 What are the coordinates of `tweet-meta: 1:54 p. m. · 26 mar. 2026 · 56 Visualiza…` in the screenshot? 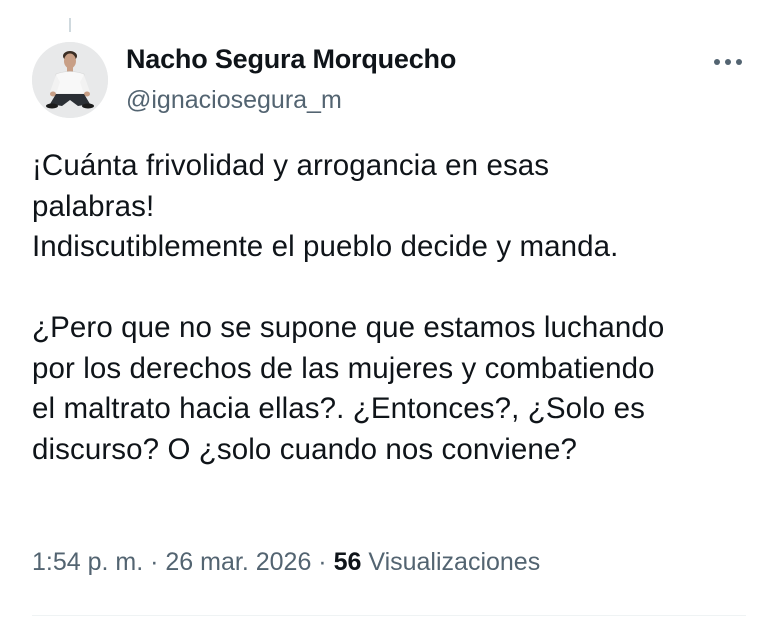 It's located at (286, 562).